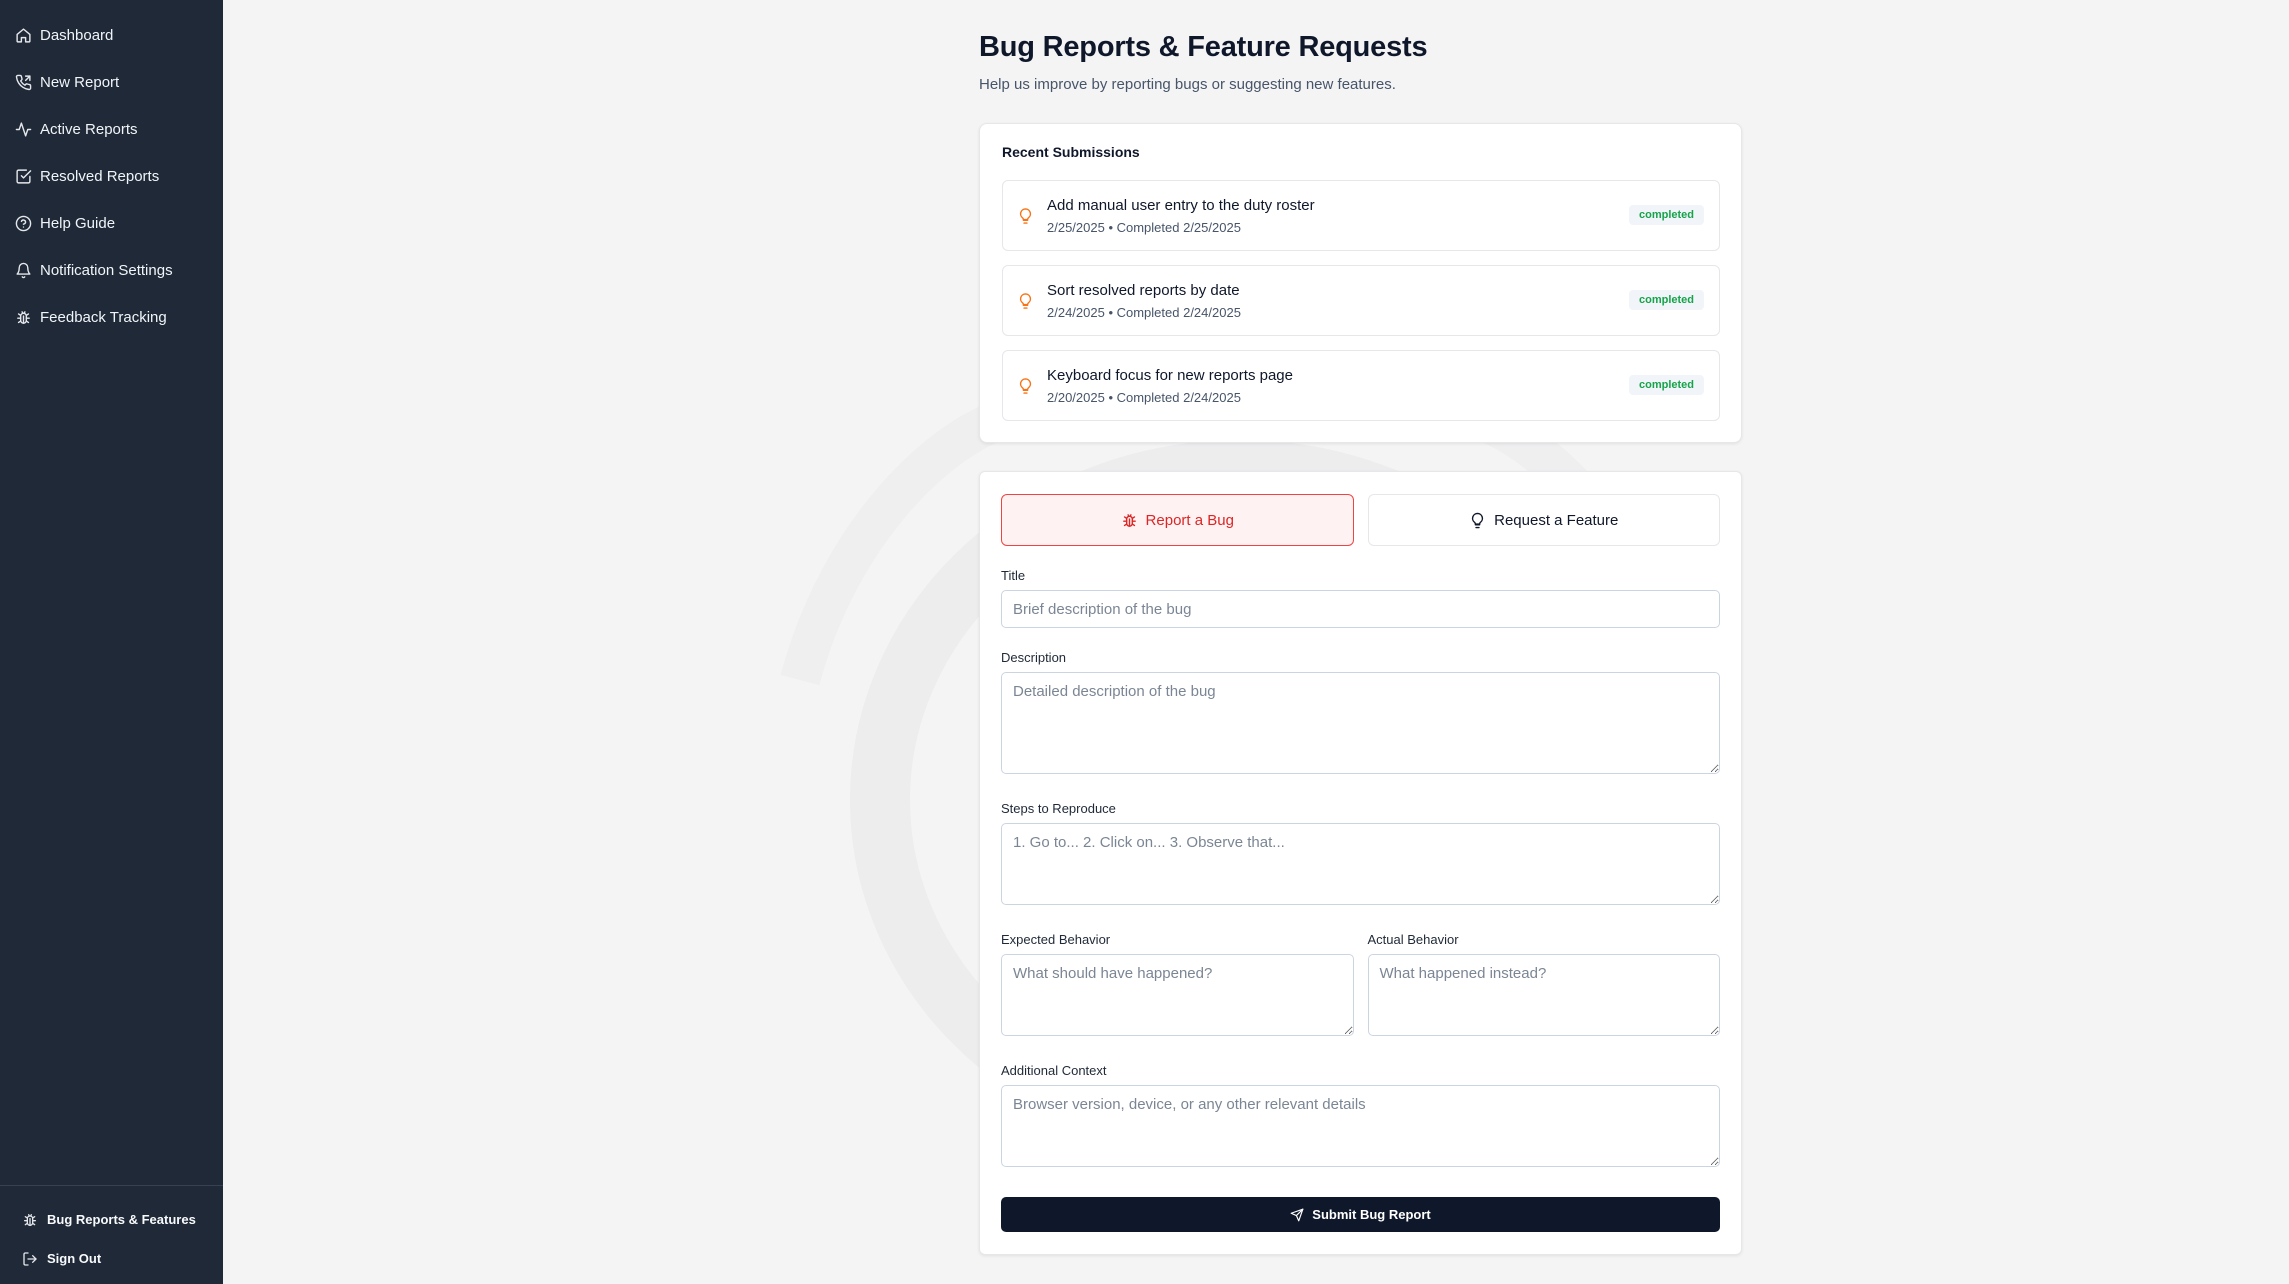 The image size is (2289, 1284). I want to click on sidebar-item-active-reports: Active Reports, so click(111, 129).